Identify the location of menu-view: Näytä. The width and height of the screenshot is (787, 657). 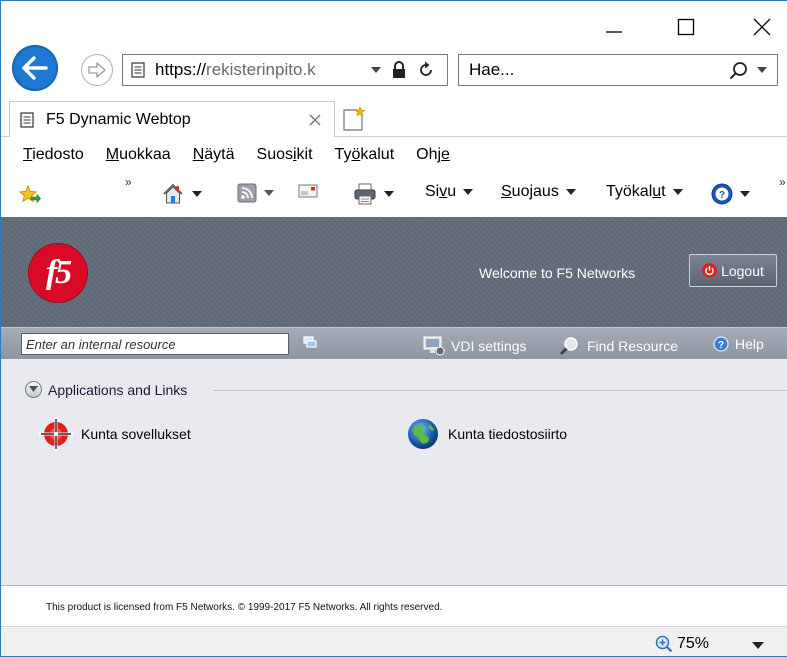
(214, 155).